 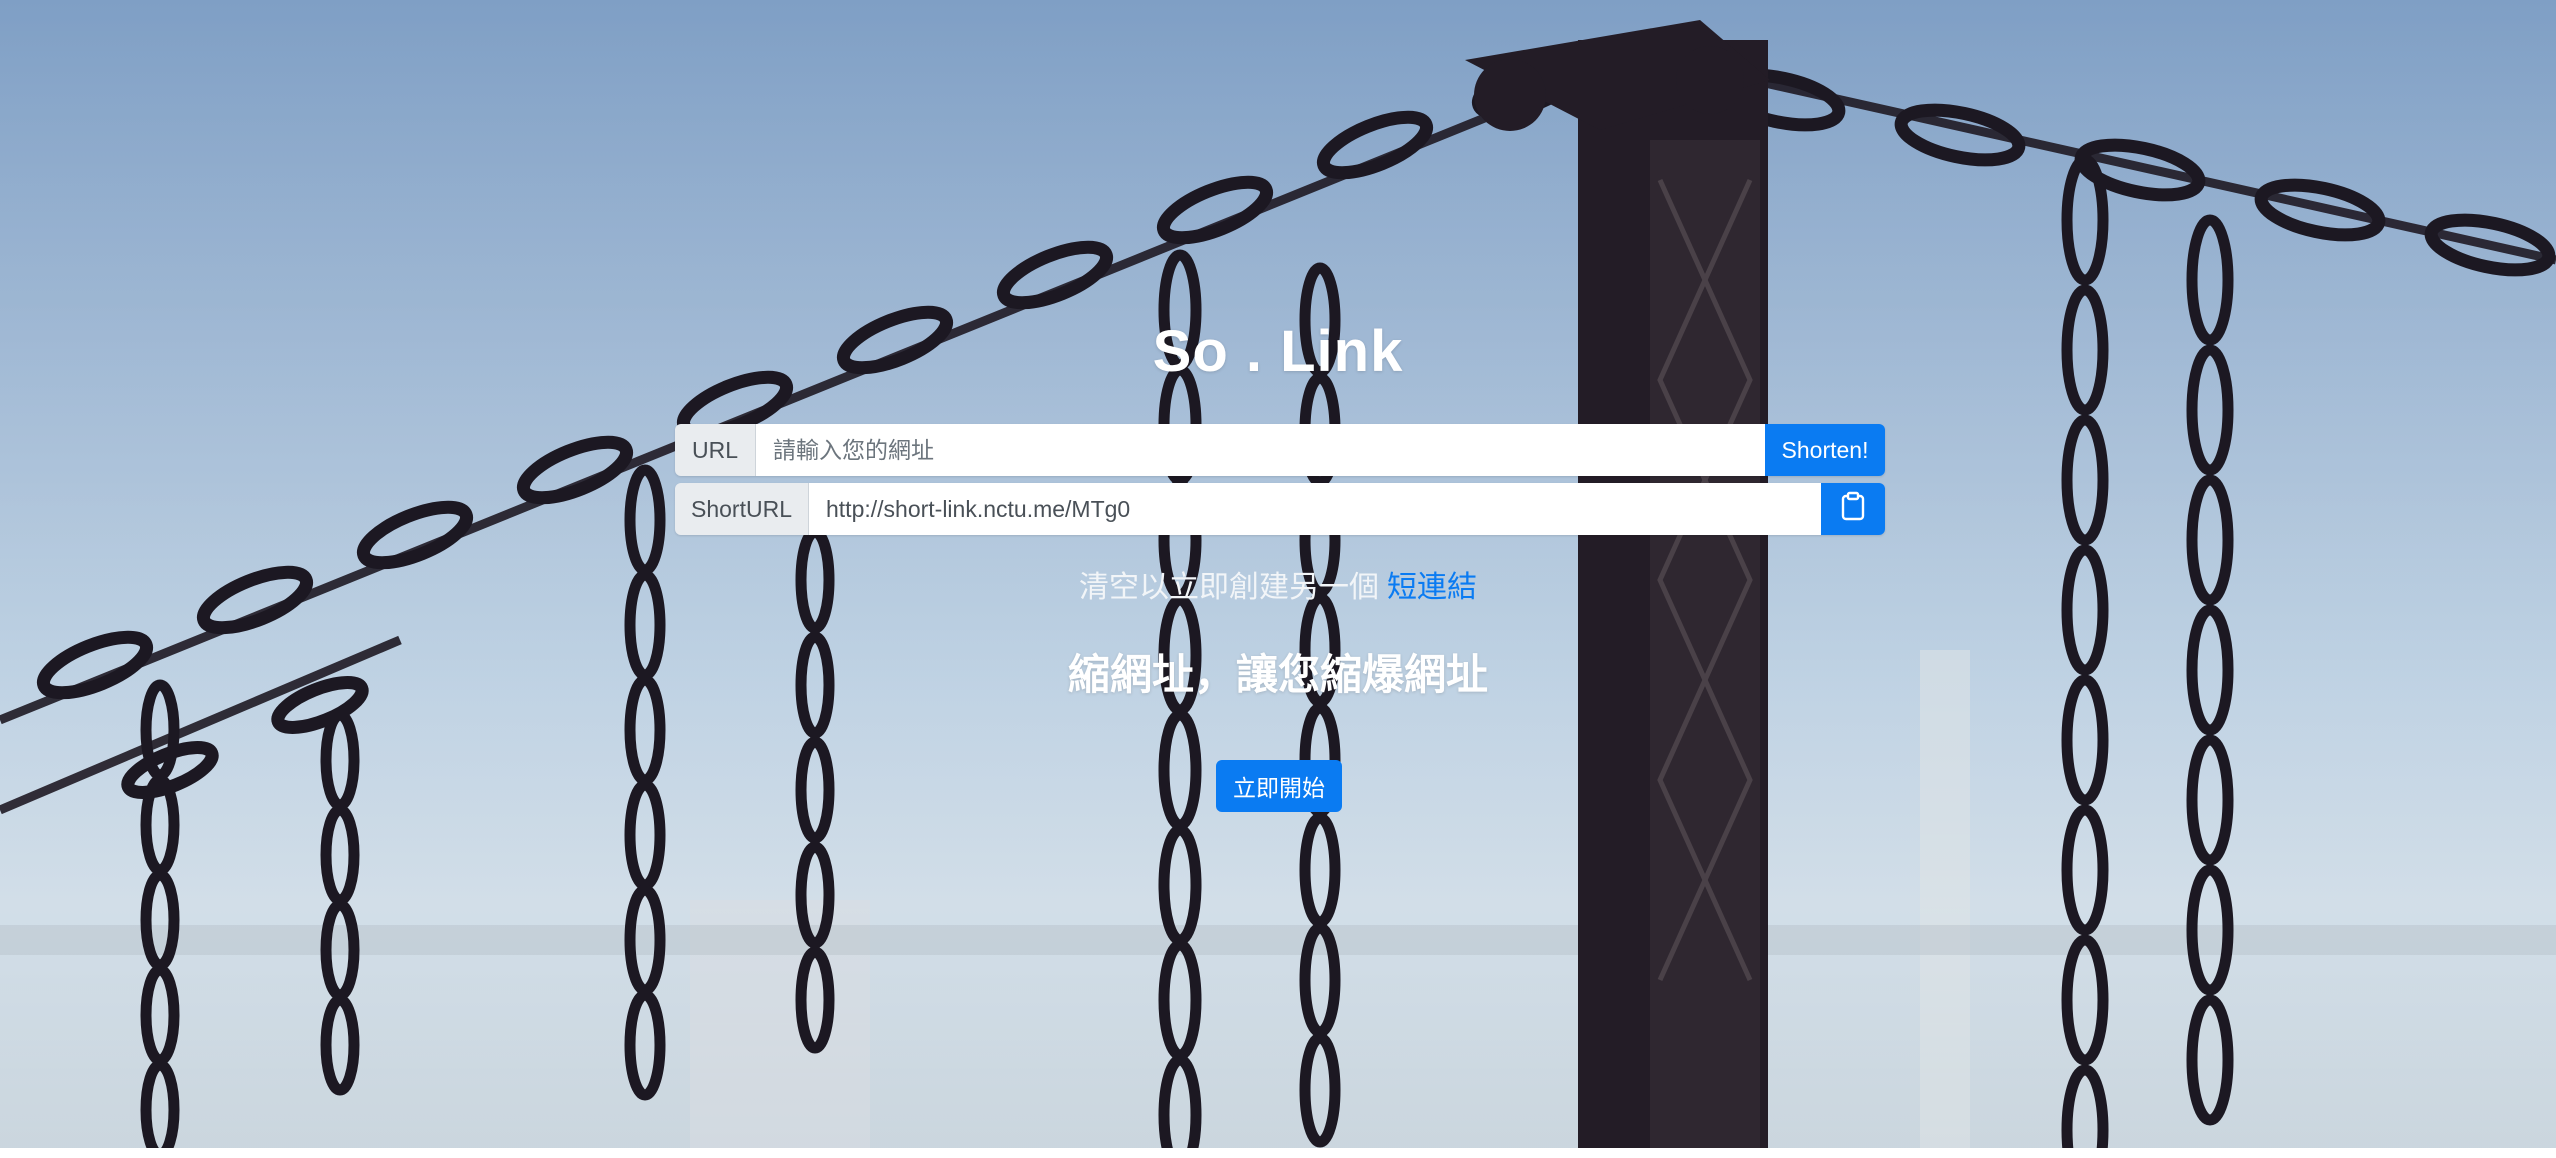 What do you see at coordinates (1825, 450) in the screenshot?
I see `shorten-button: Shorten!` at bounding box center [1825, 450].